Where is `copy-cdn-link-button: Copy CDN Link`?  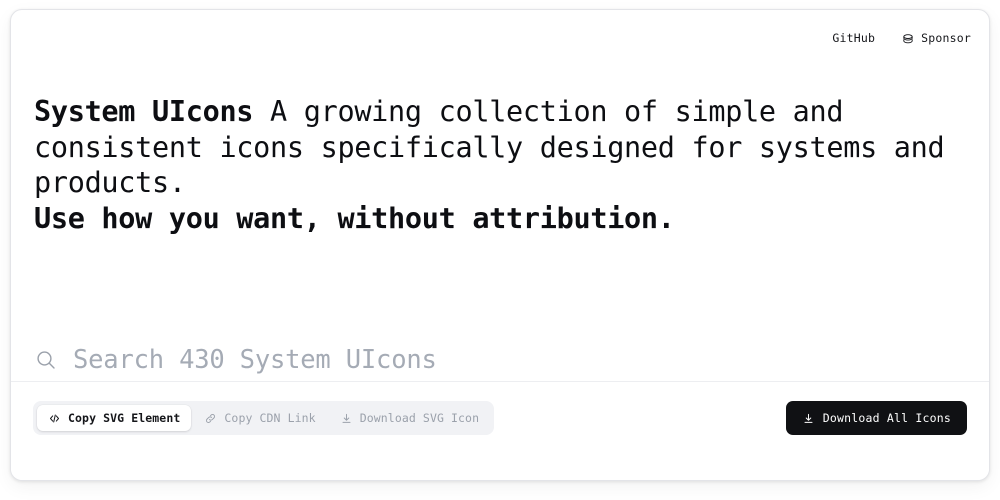 copy-cdn-link-button: Copy CDN Link is located at coordinates (259, 418).